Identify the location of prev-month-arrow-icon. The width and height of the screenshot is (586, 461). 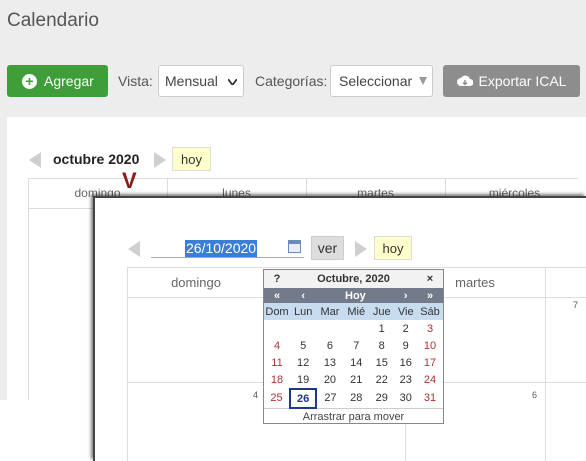
(35, 160).